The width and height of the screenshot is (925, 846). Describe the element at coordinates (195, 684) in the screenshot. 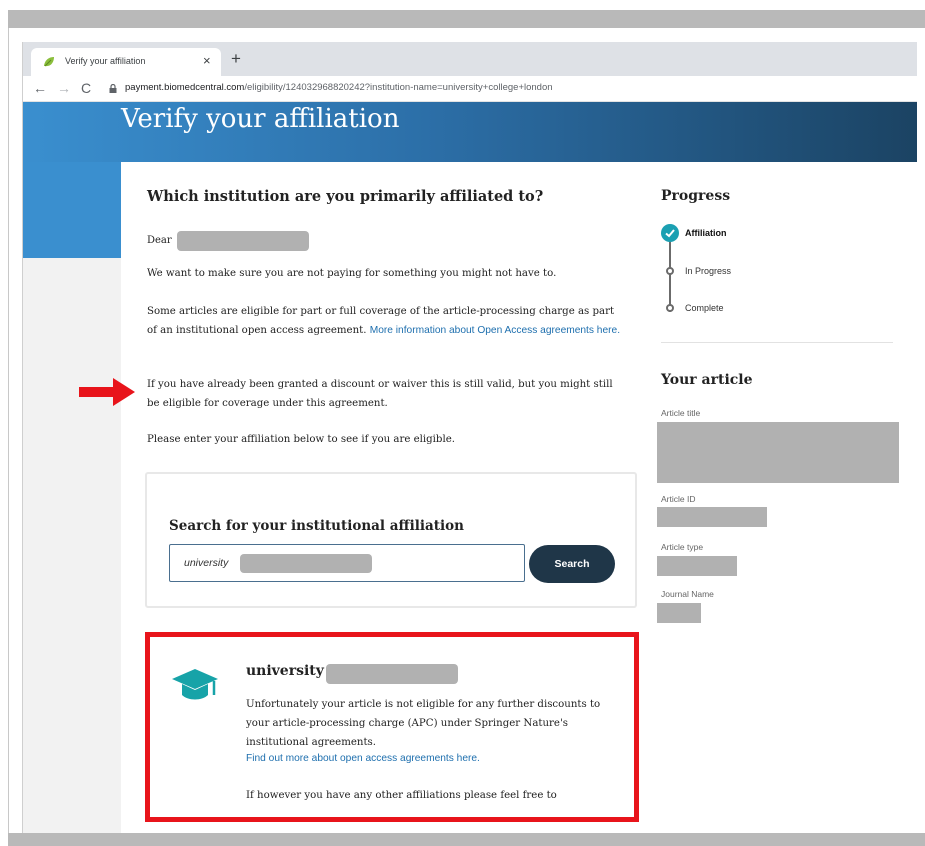

I see `graduation-cap-icon` at that location.